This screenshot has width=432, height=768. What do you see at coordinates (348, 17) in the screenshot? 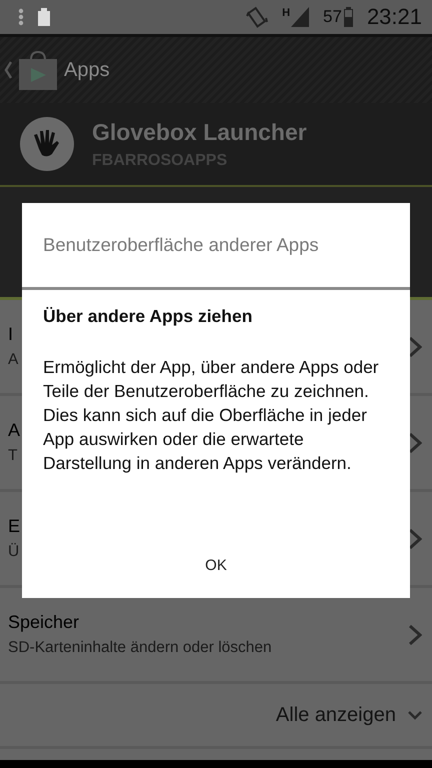
I see `battery-icon` at bounding box center [348, 17].